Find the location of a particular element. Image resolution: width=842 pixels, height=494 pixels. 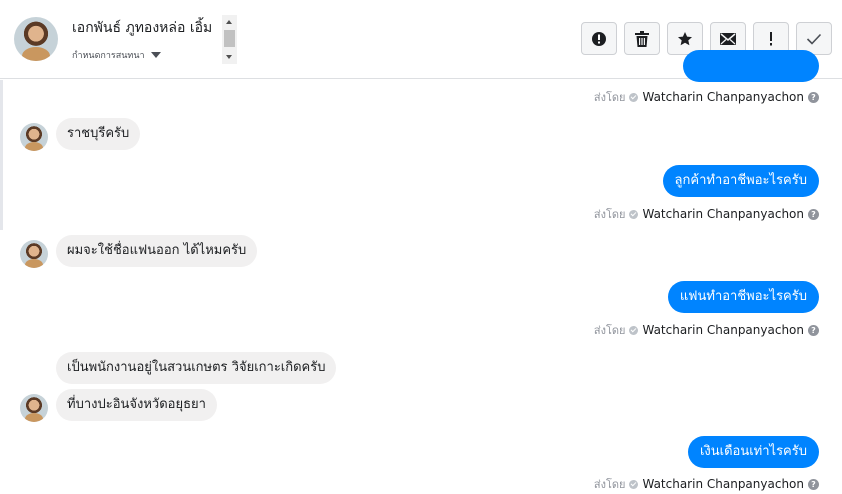

trash-icon is located at coordinates (642, 38).